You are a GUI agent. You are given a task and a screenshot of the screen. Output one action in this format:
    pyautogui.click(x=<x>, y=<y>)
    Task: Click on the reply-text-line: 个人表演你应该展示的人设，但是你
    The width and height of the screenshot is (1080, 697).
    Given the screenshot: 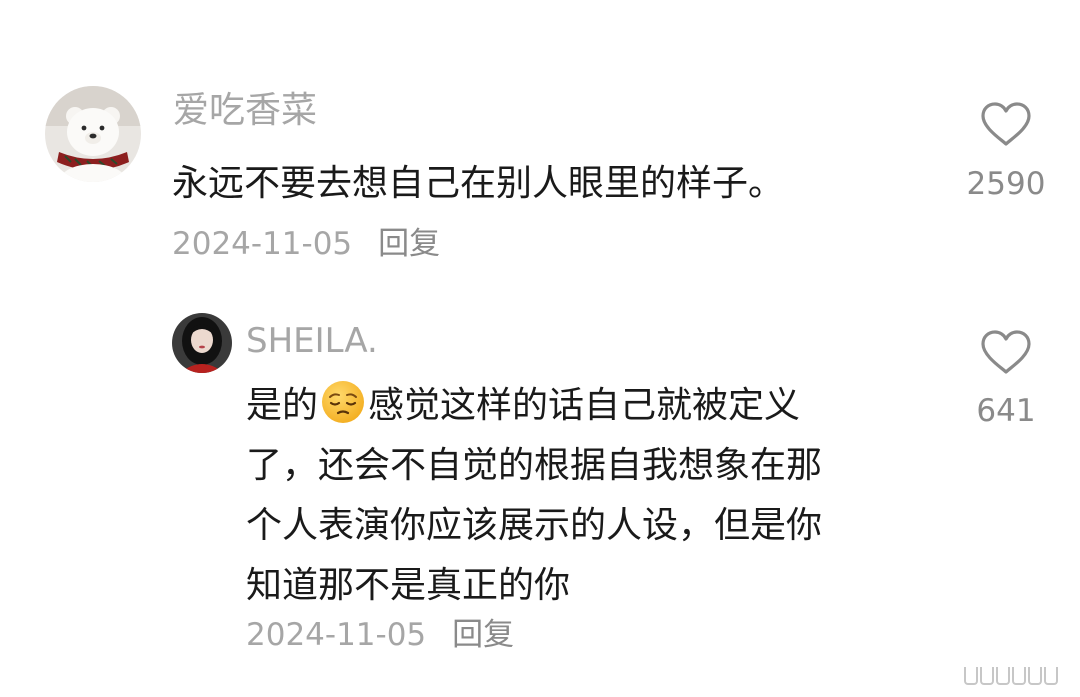 What is the action you would take?
    pyautogui.click(x=534, y=525)
    